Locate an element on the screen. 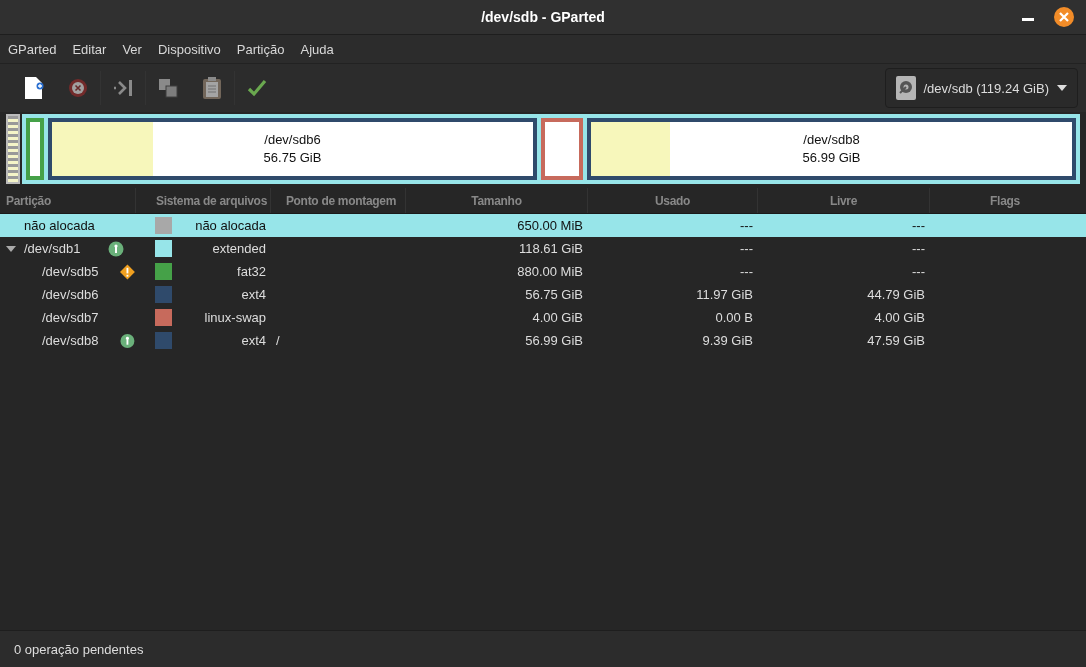  column-header: Ponto de montagem is located at coordinates (337, 200).